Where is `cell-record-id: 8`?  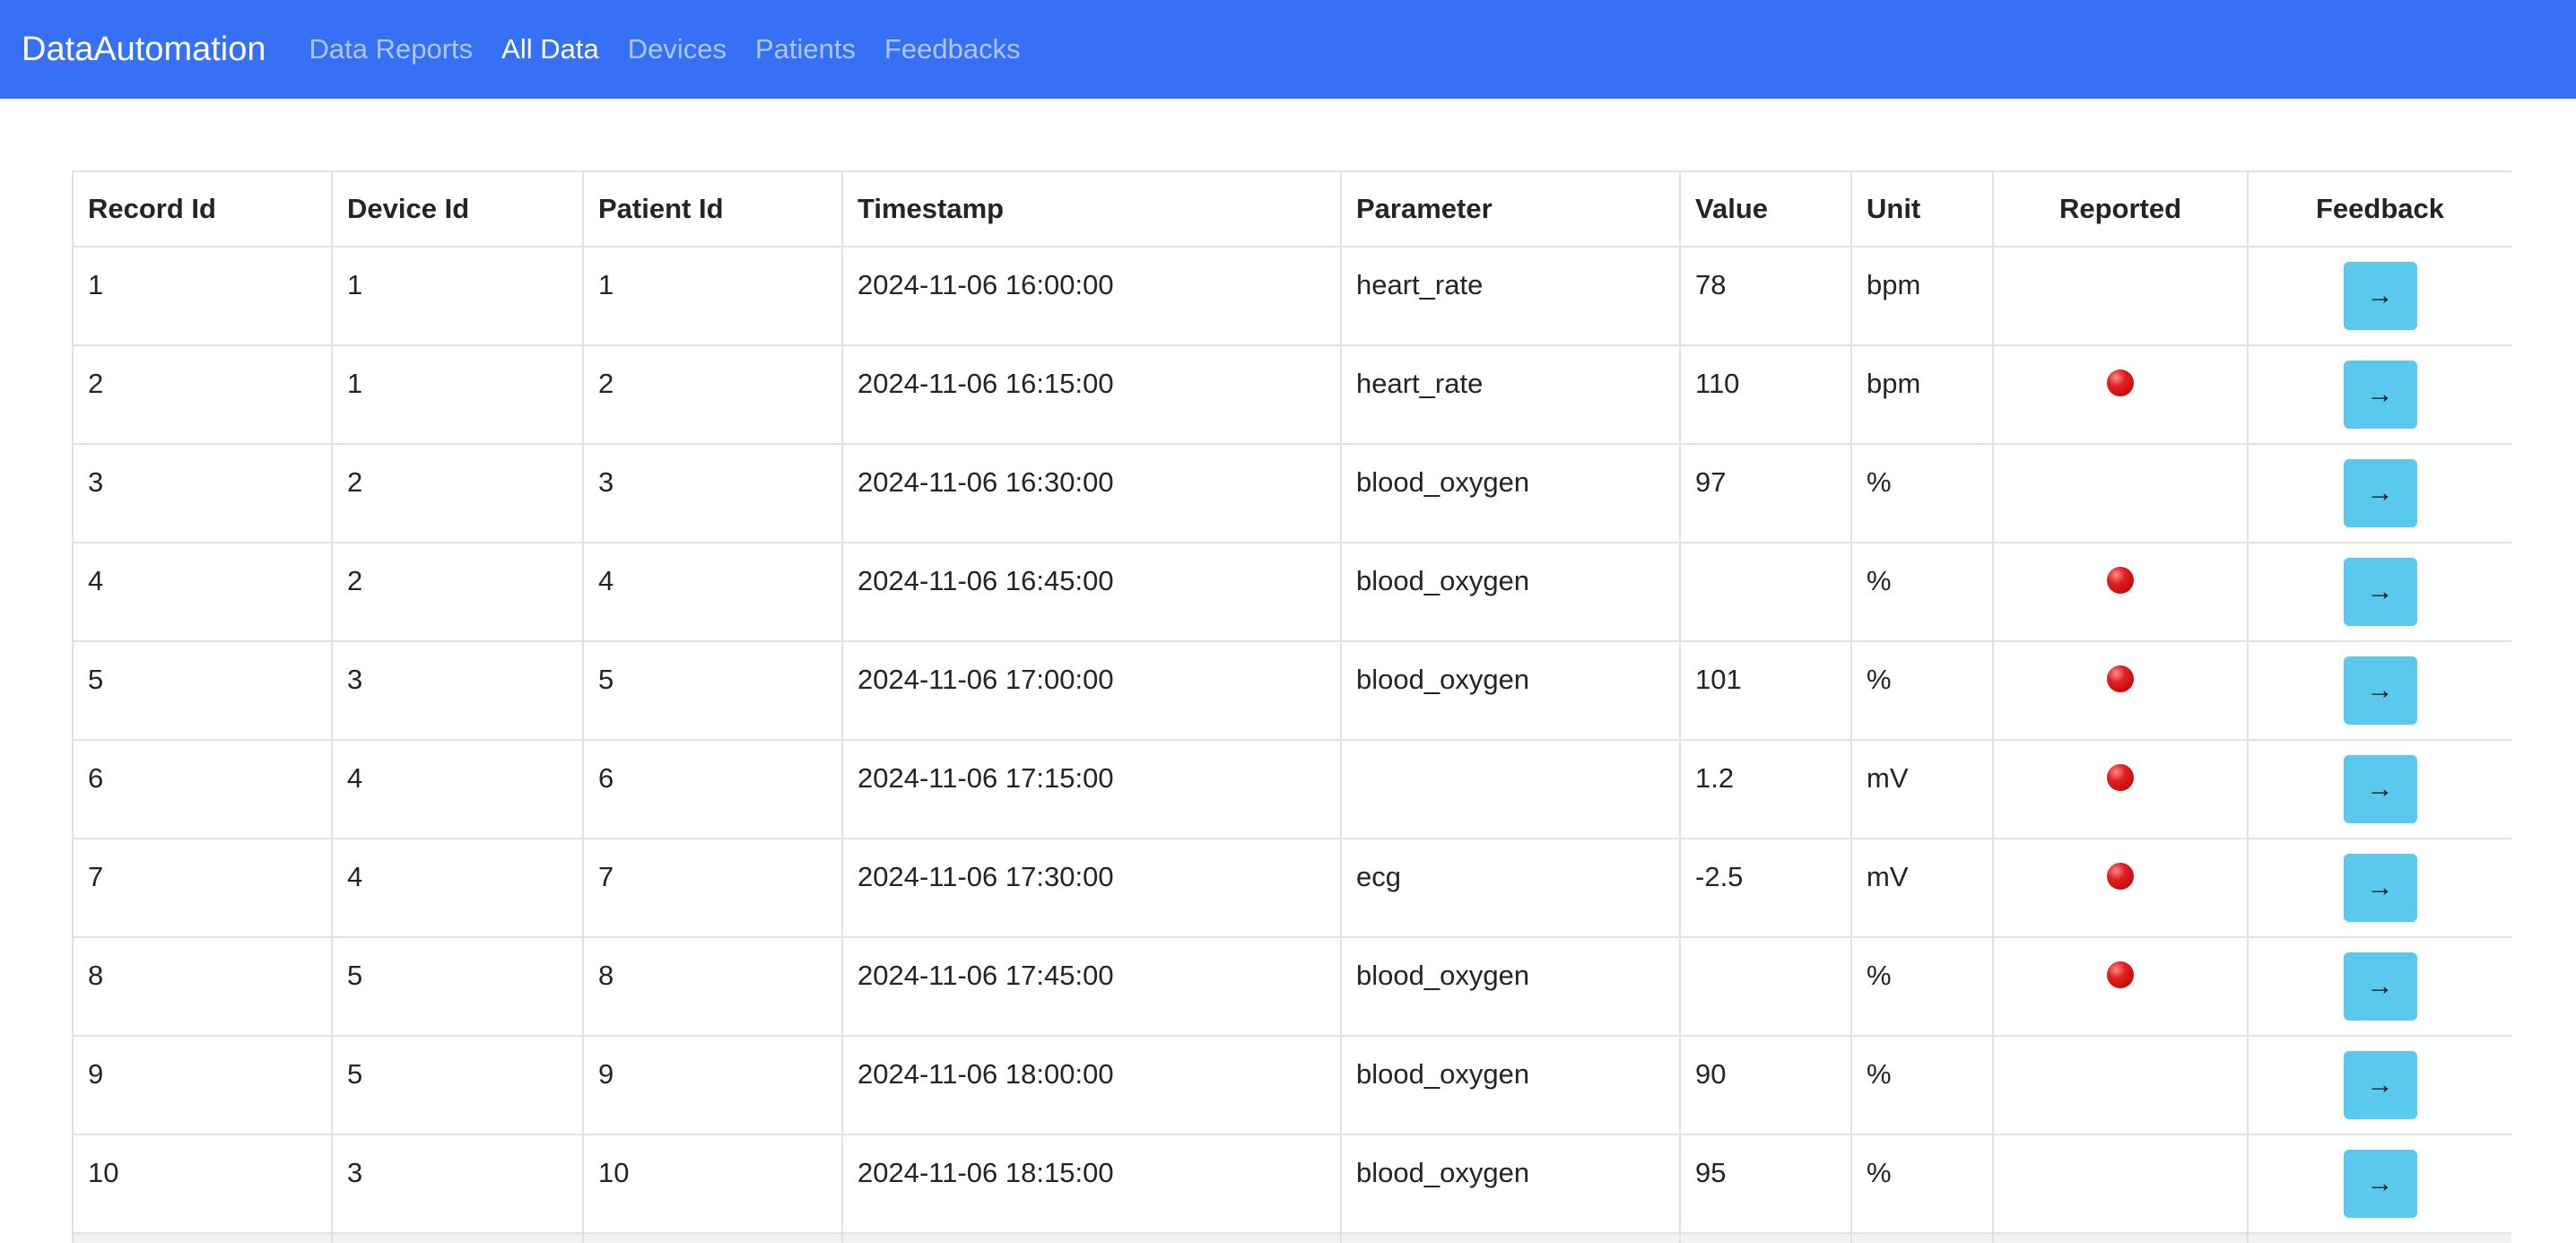
cell-record-id: 8 is located at coordinates (202, 986).